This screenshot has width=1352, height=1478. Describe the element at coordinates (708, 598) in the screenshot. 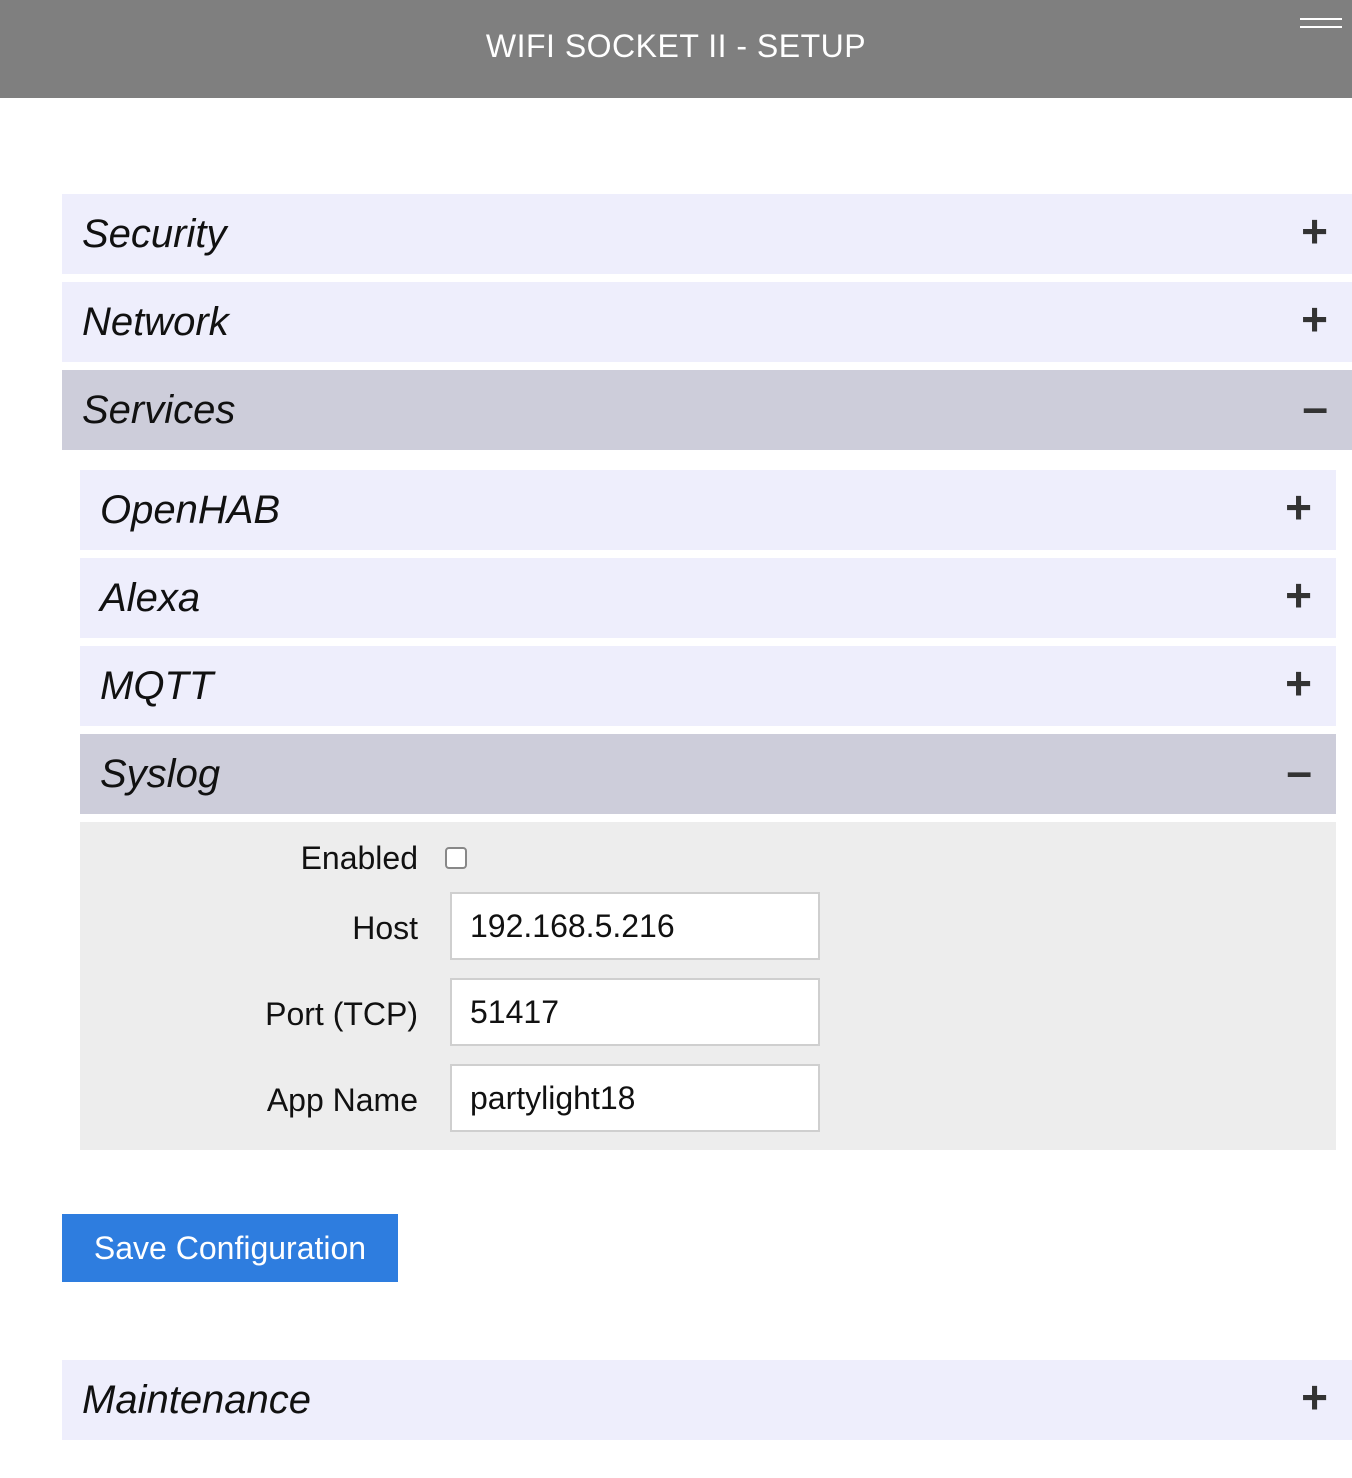

I see `subsection-alexa-header: Alexa +` at that location.